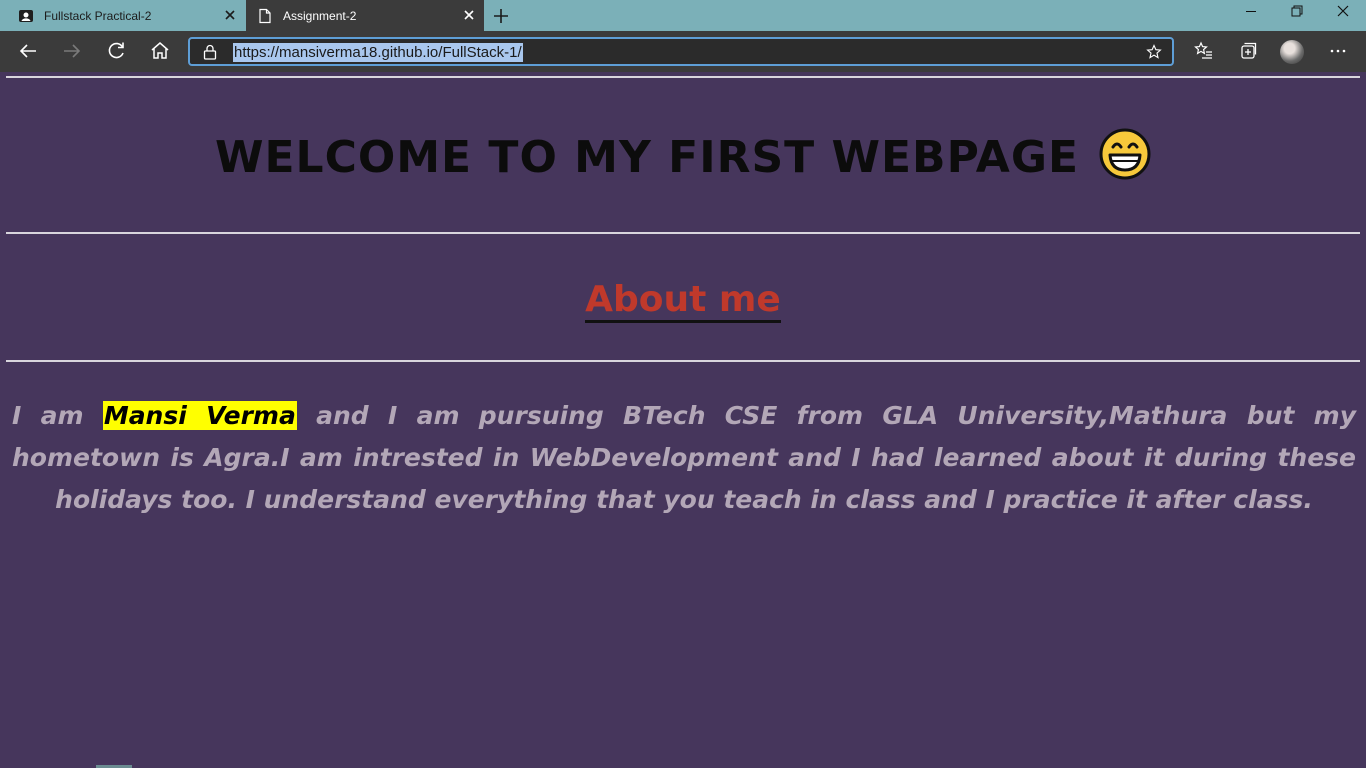  I want to click on about-heading: About me, so click(683, 300).